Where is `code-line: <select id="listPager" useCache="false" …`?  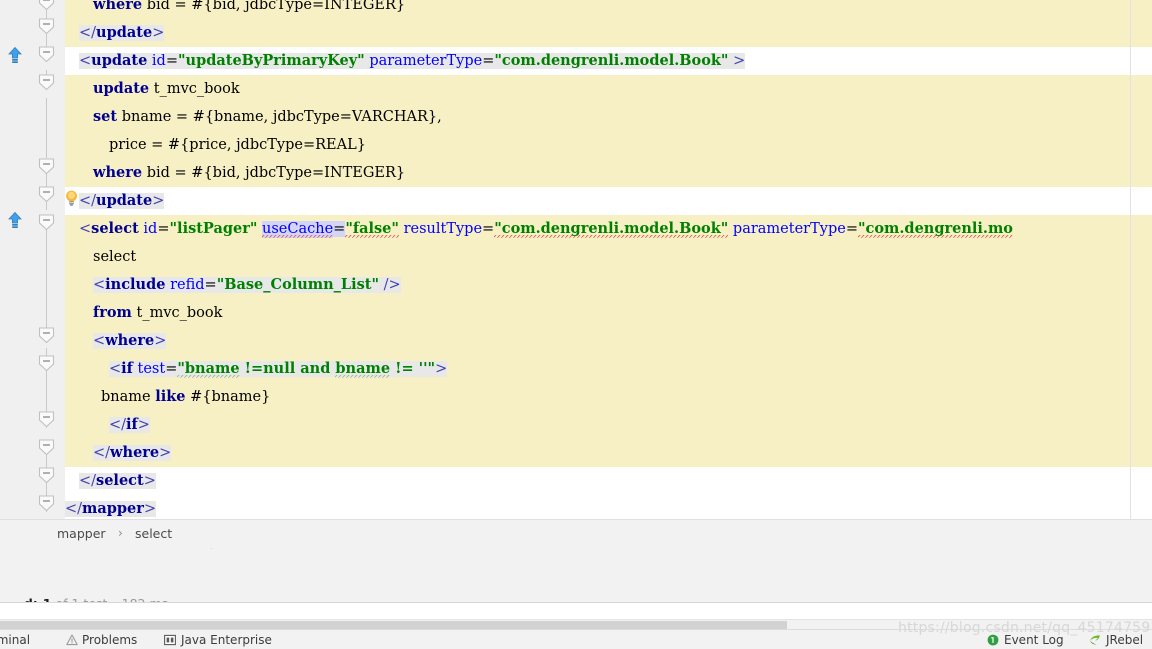
code-line: <select id="listPager" useCache="false" … is located at coordinates (608, 229).